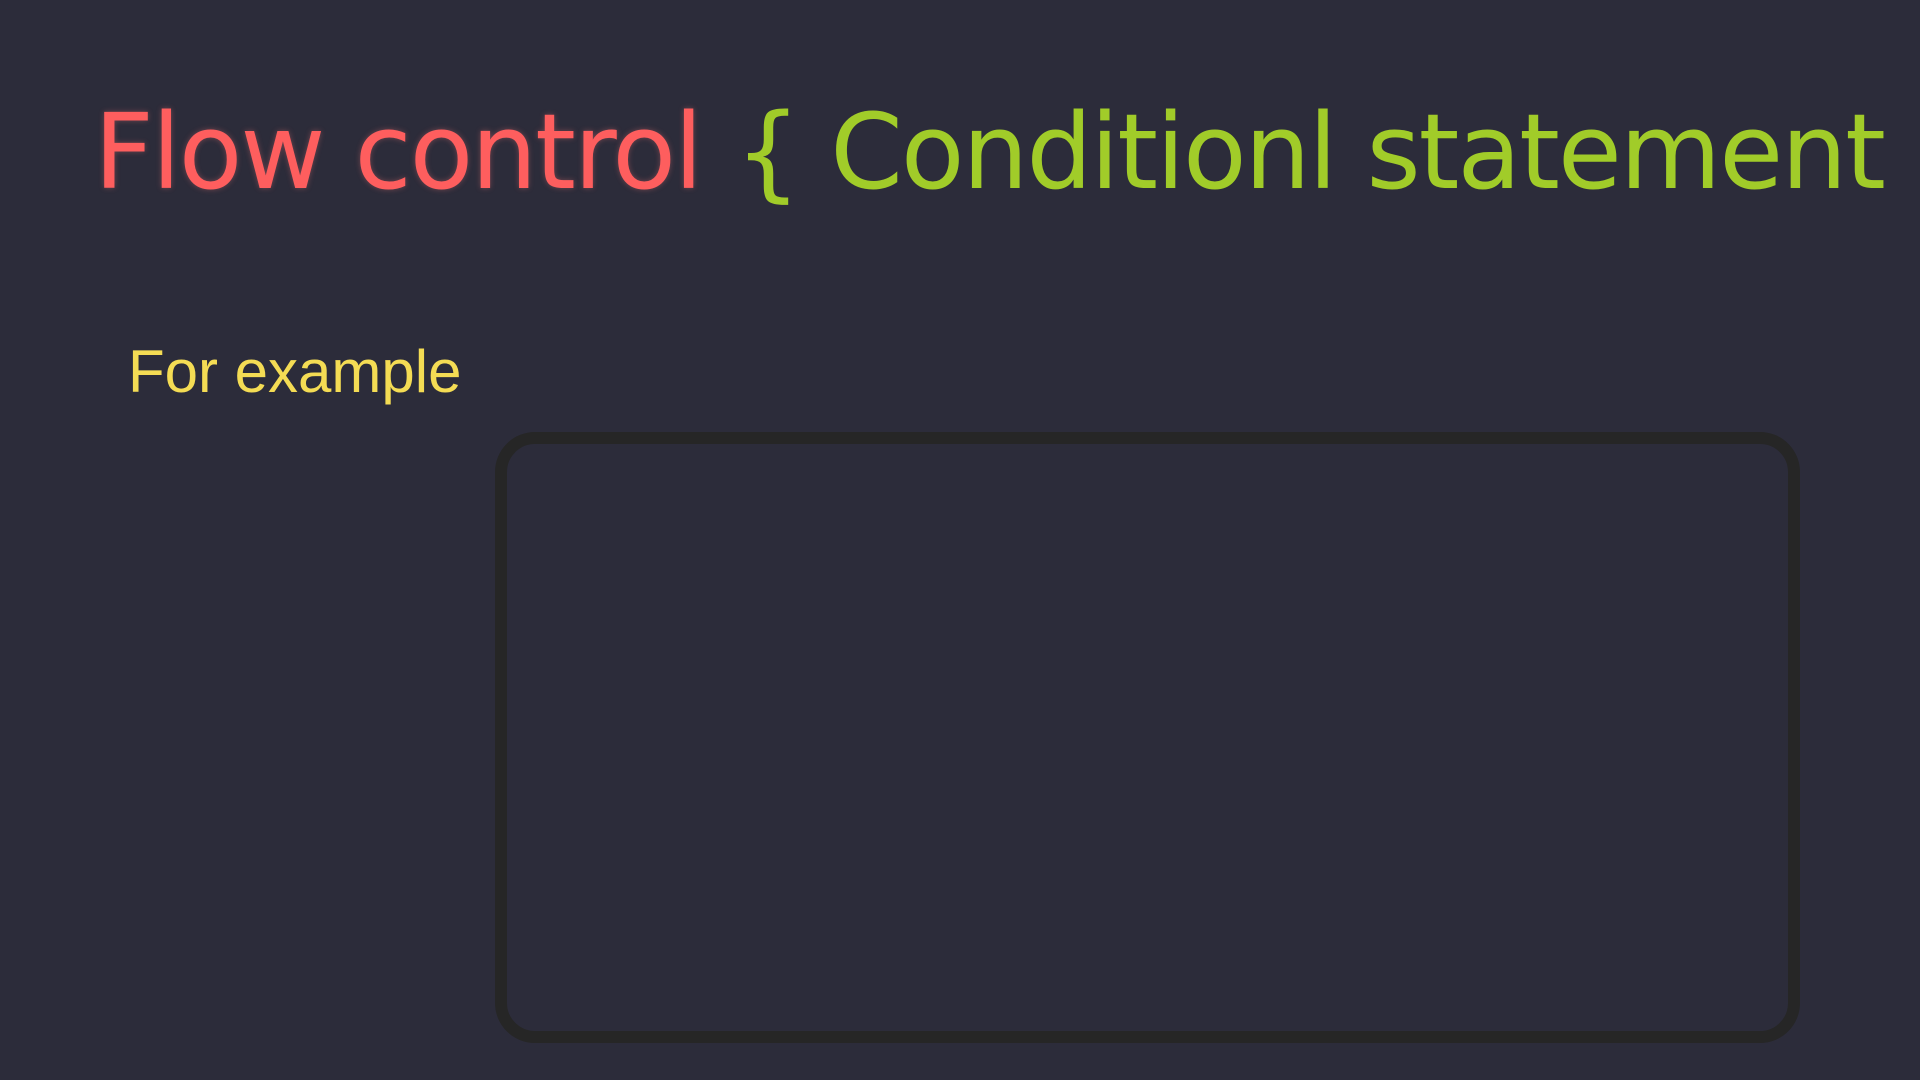  What do you see at coordinates (1327, 152) in the screenshot?
I see `slide-subtitle: { Conditionl statement }` at bounding box center [1327, 152].